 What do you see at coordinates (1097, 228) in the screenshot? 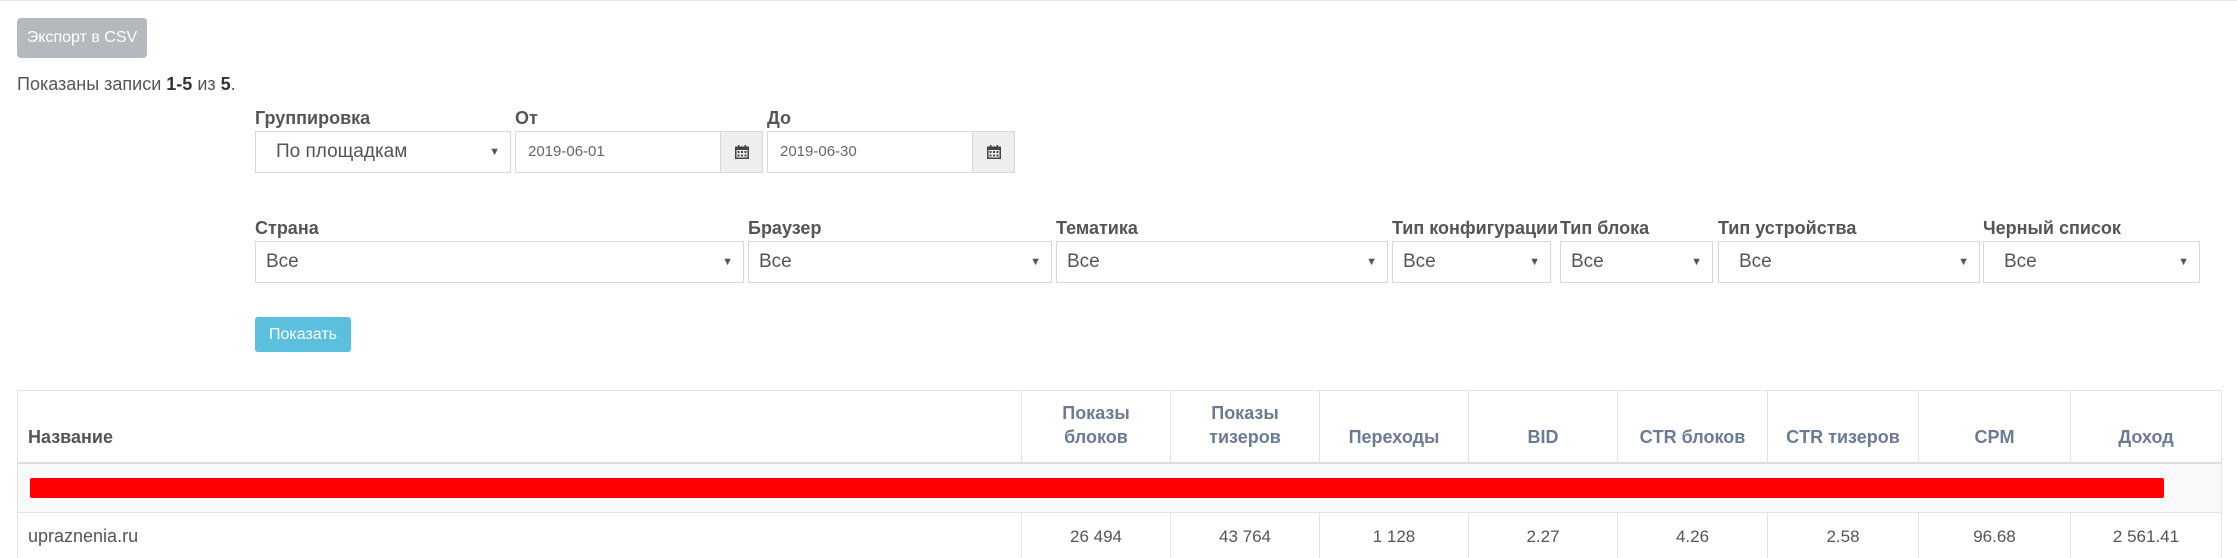
I see `topic-label: Тематика` at bounding box center [1097, 228].